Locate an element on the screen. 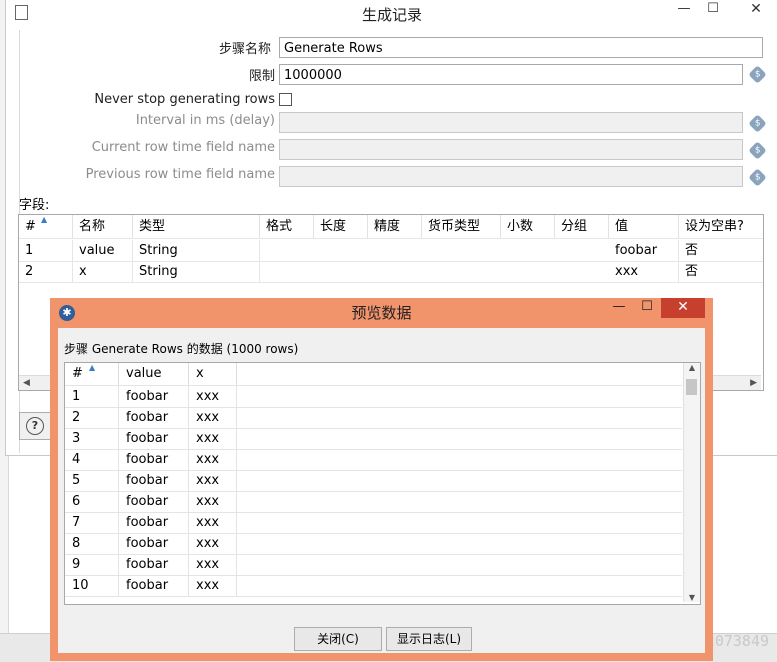 This screenshot has width=777, height=662. table-cell: 4 is located at coordinates (92, 459).